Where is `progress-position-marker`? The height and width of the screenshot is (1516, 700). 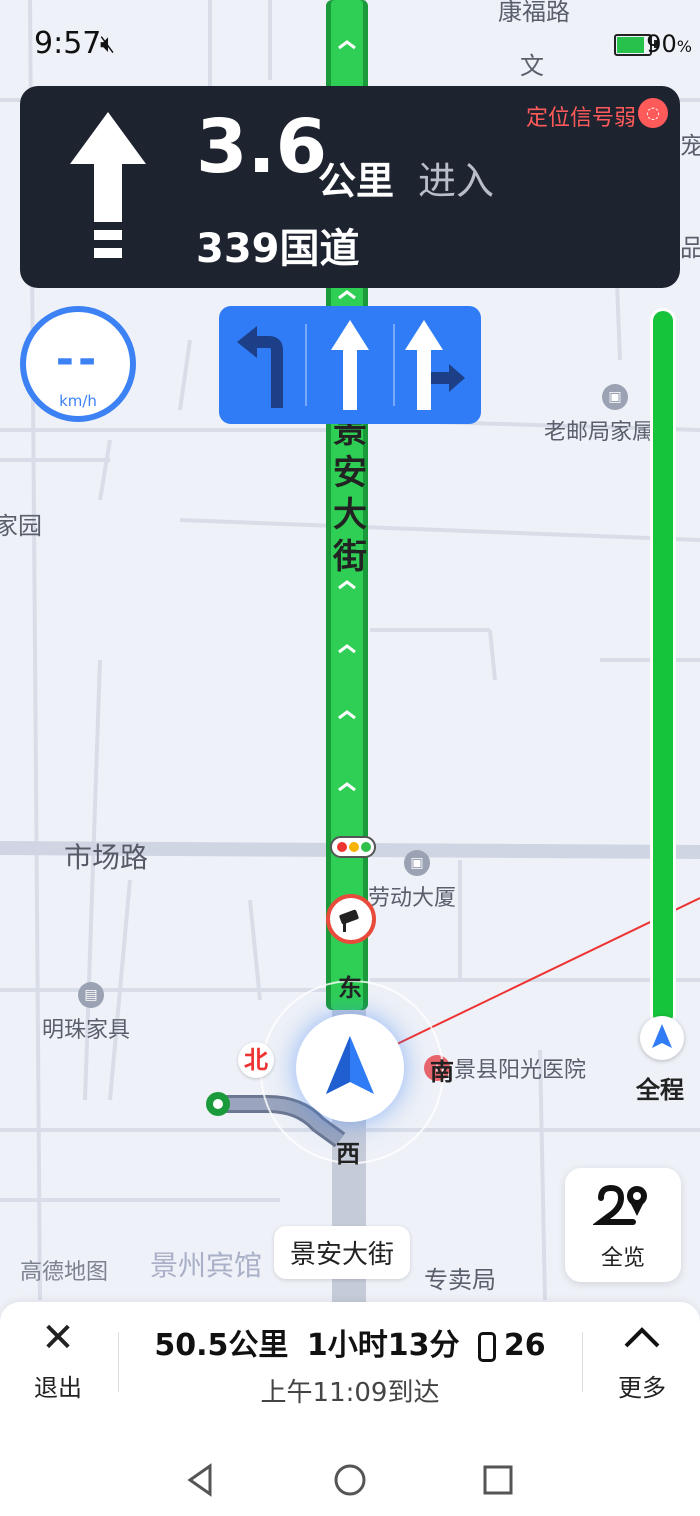
progress-position-marker is located at coordinates (662, 1038).